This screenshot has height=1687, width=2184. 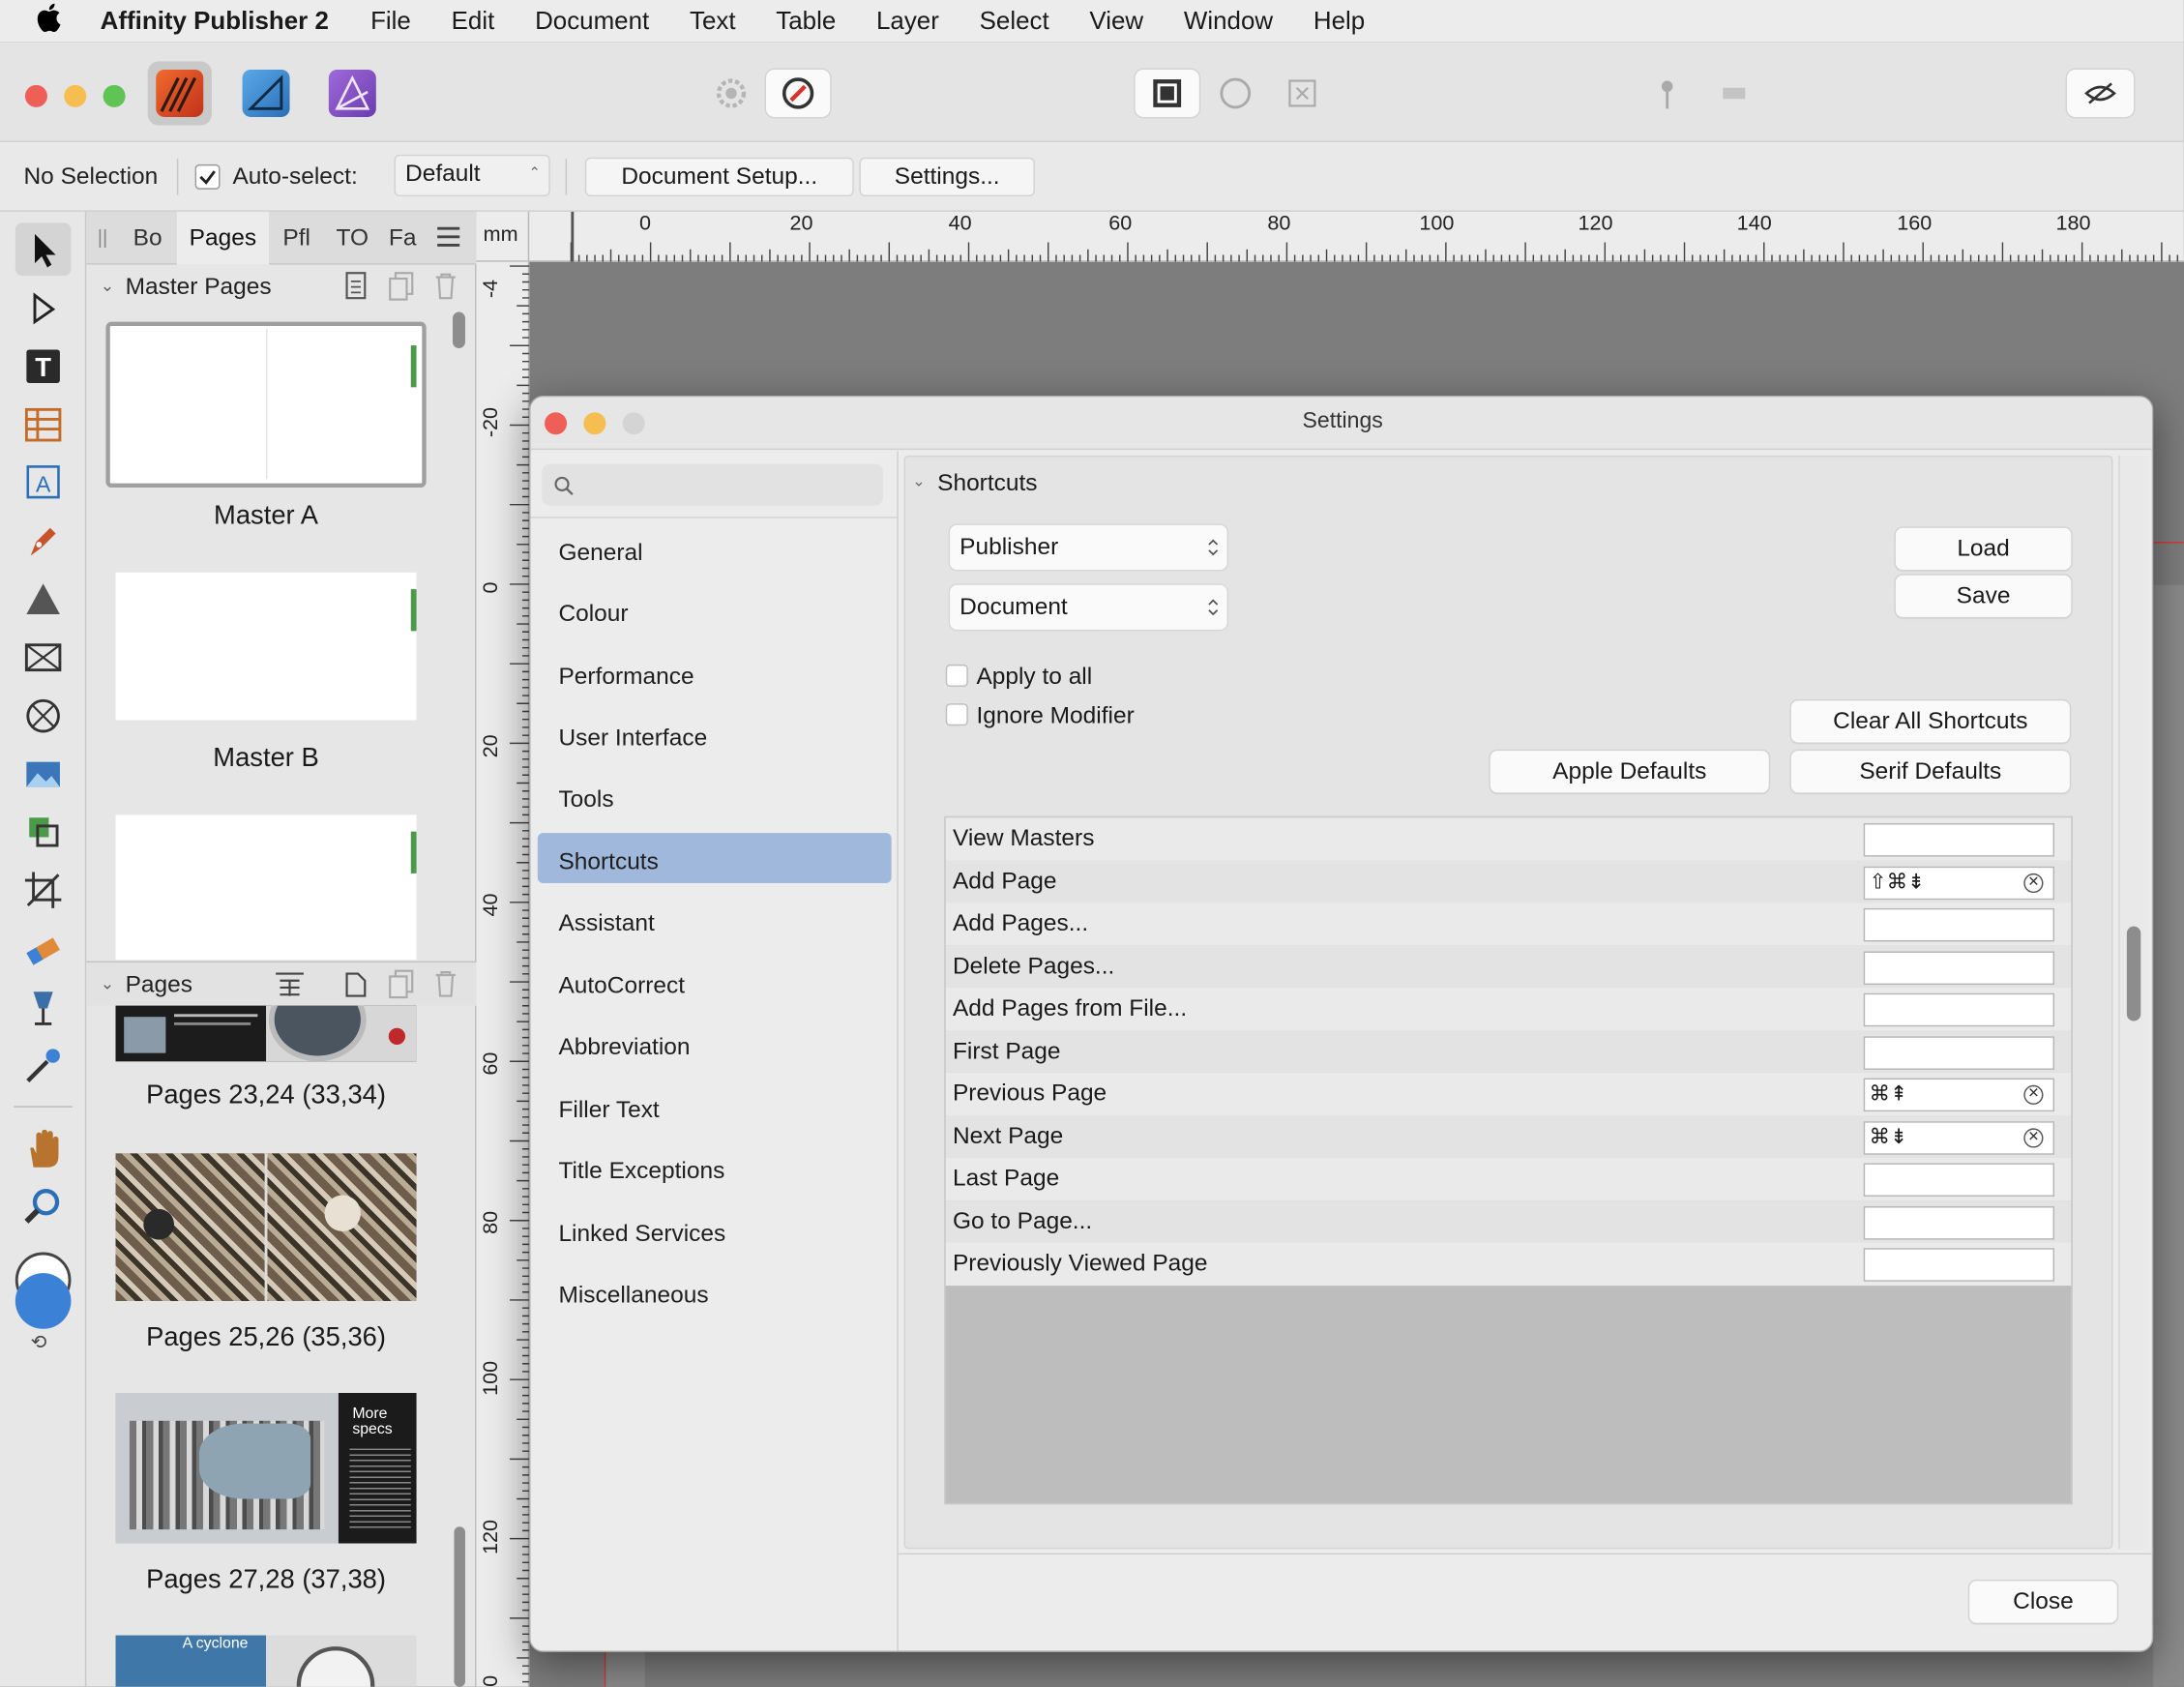 What do you see at coordinates (43, 540) in the screenshot?
I see `pen-tool-icon` at bounding box center [43, 540].